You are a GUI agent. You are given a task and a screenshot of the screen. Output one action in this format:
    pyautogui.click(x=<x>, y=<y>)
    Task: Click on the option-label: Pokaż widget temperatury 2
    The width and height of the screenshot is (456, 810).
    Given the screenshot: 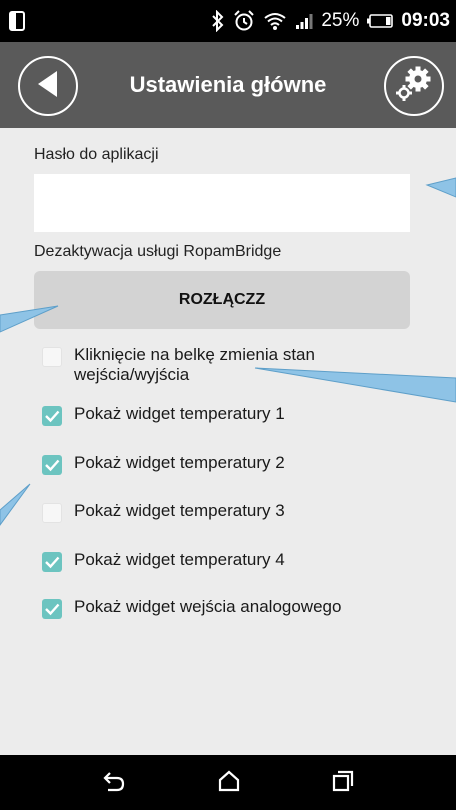 What is the action you would take?
    pyautogui.click(x=179, y=462)
    